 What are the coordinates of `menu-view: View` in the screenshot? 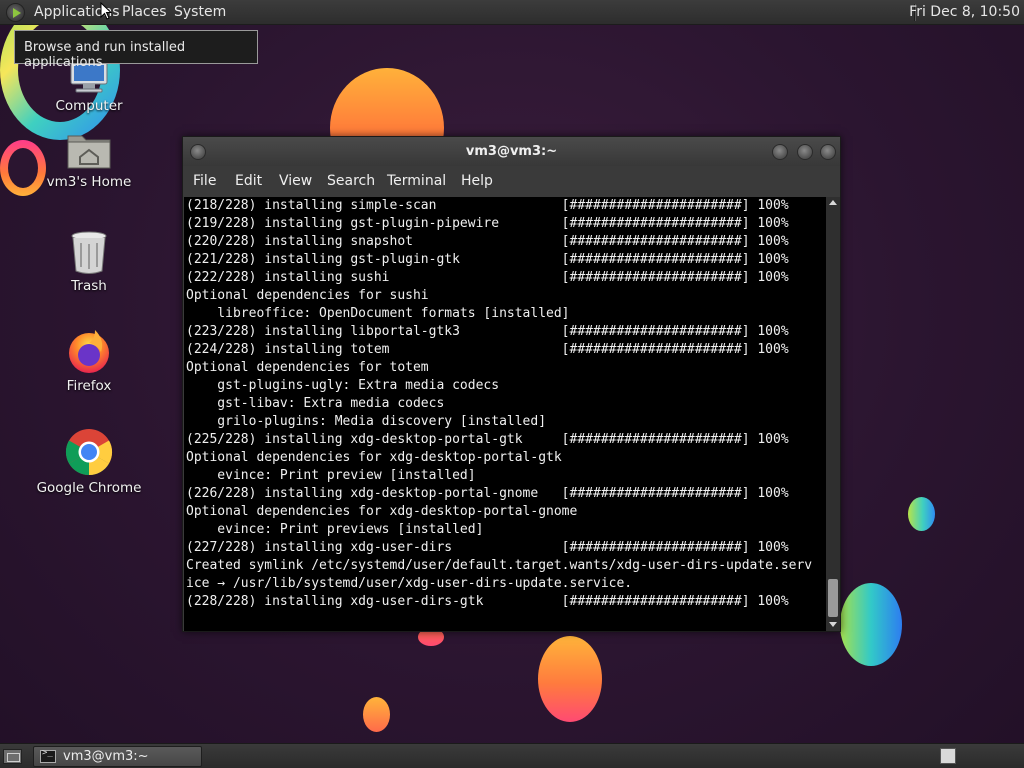 It's located at (295, 181).